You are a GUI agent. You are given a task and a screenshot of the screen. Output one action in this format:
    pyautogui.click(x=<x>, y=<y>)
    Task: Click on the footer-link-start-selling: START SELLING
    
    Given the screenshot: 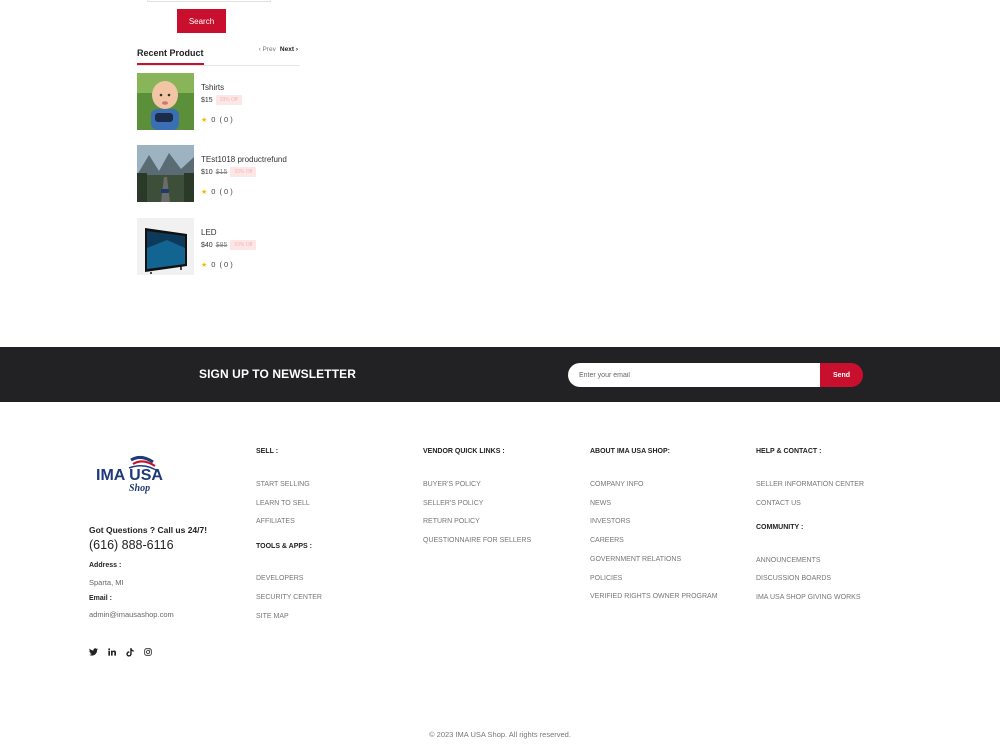 What is the action you would take?
    pyautogui.click(x=283, y=484)
    